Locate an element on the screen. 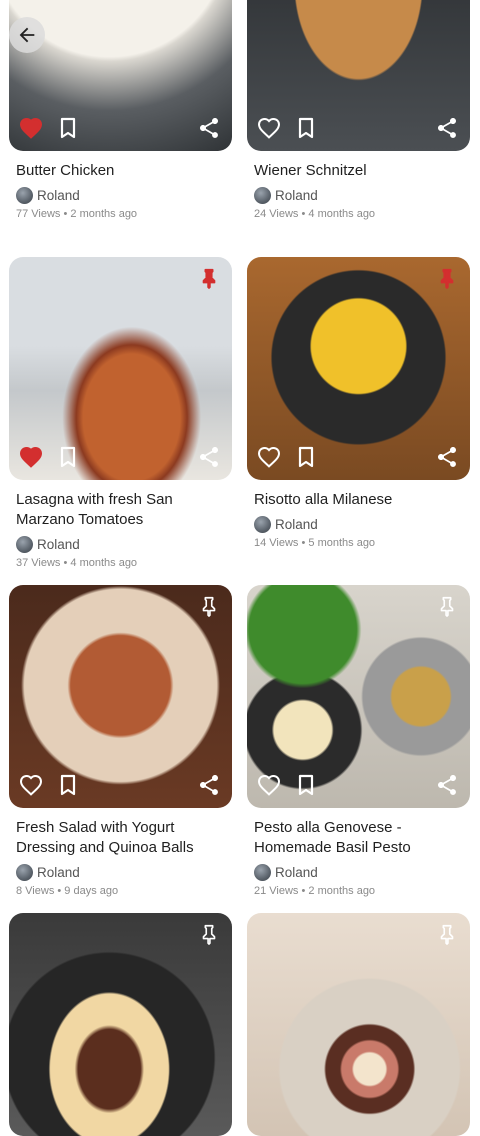 This screenshot has height=1136, width=480. recipe-title: Risotto alla Milanese is located at coordinates (358, 500).